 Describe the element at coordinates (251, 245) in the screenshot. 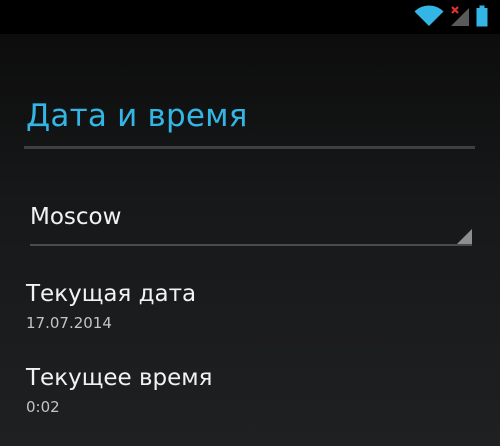

I see `spinner-underline` at that location.